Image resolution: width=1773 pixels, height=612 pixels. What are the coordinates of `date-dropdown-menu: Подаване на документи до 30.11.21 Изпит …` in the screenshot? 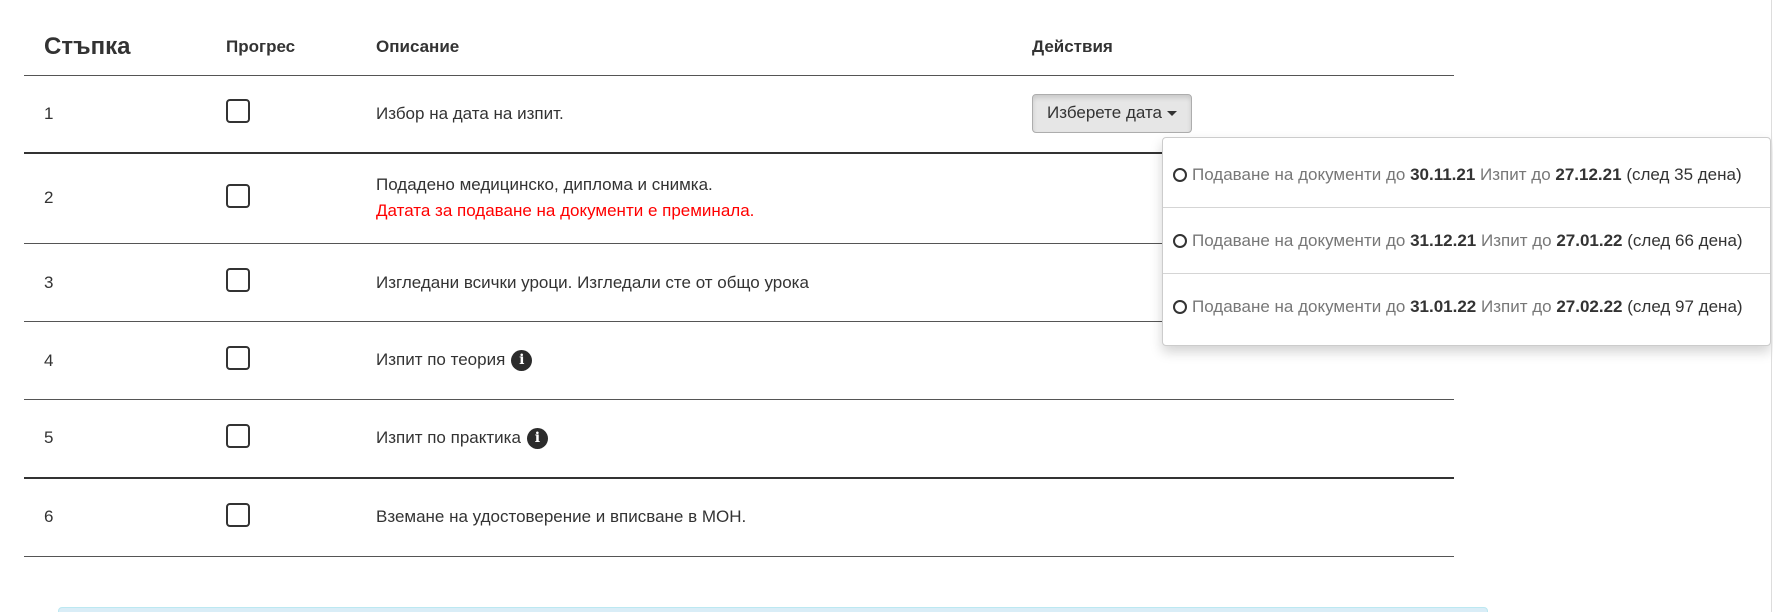 It's located at (1466, 241).